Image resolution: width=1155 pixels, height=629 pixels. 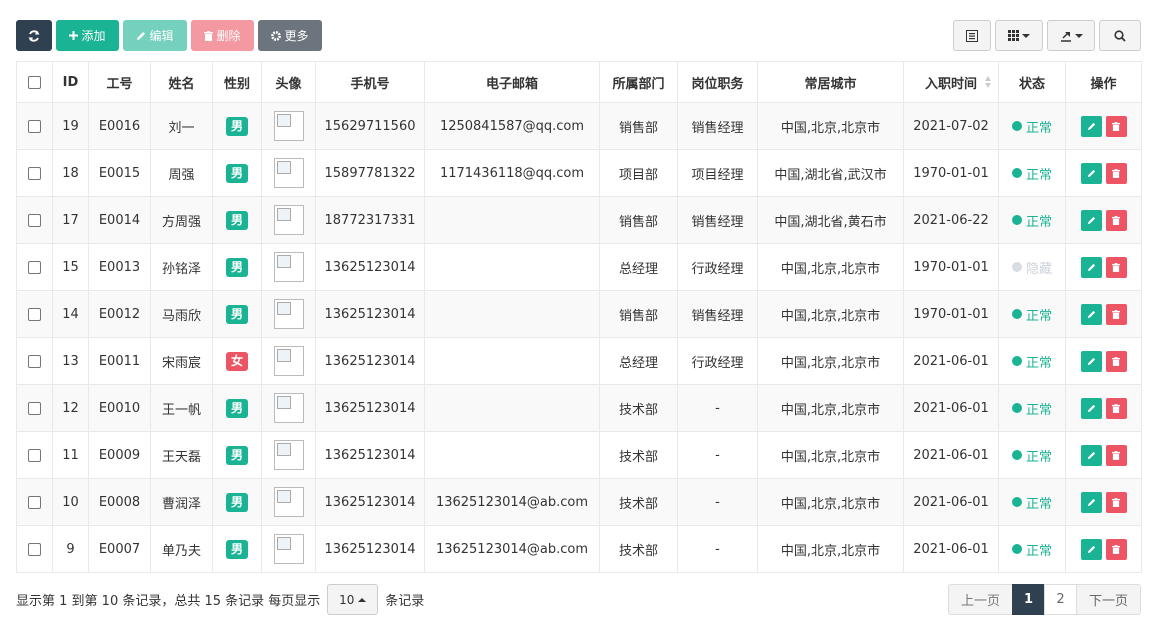 I want to click on search-button, so click(x=1120, y=35).